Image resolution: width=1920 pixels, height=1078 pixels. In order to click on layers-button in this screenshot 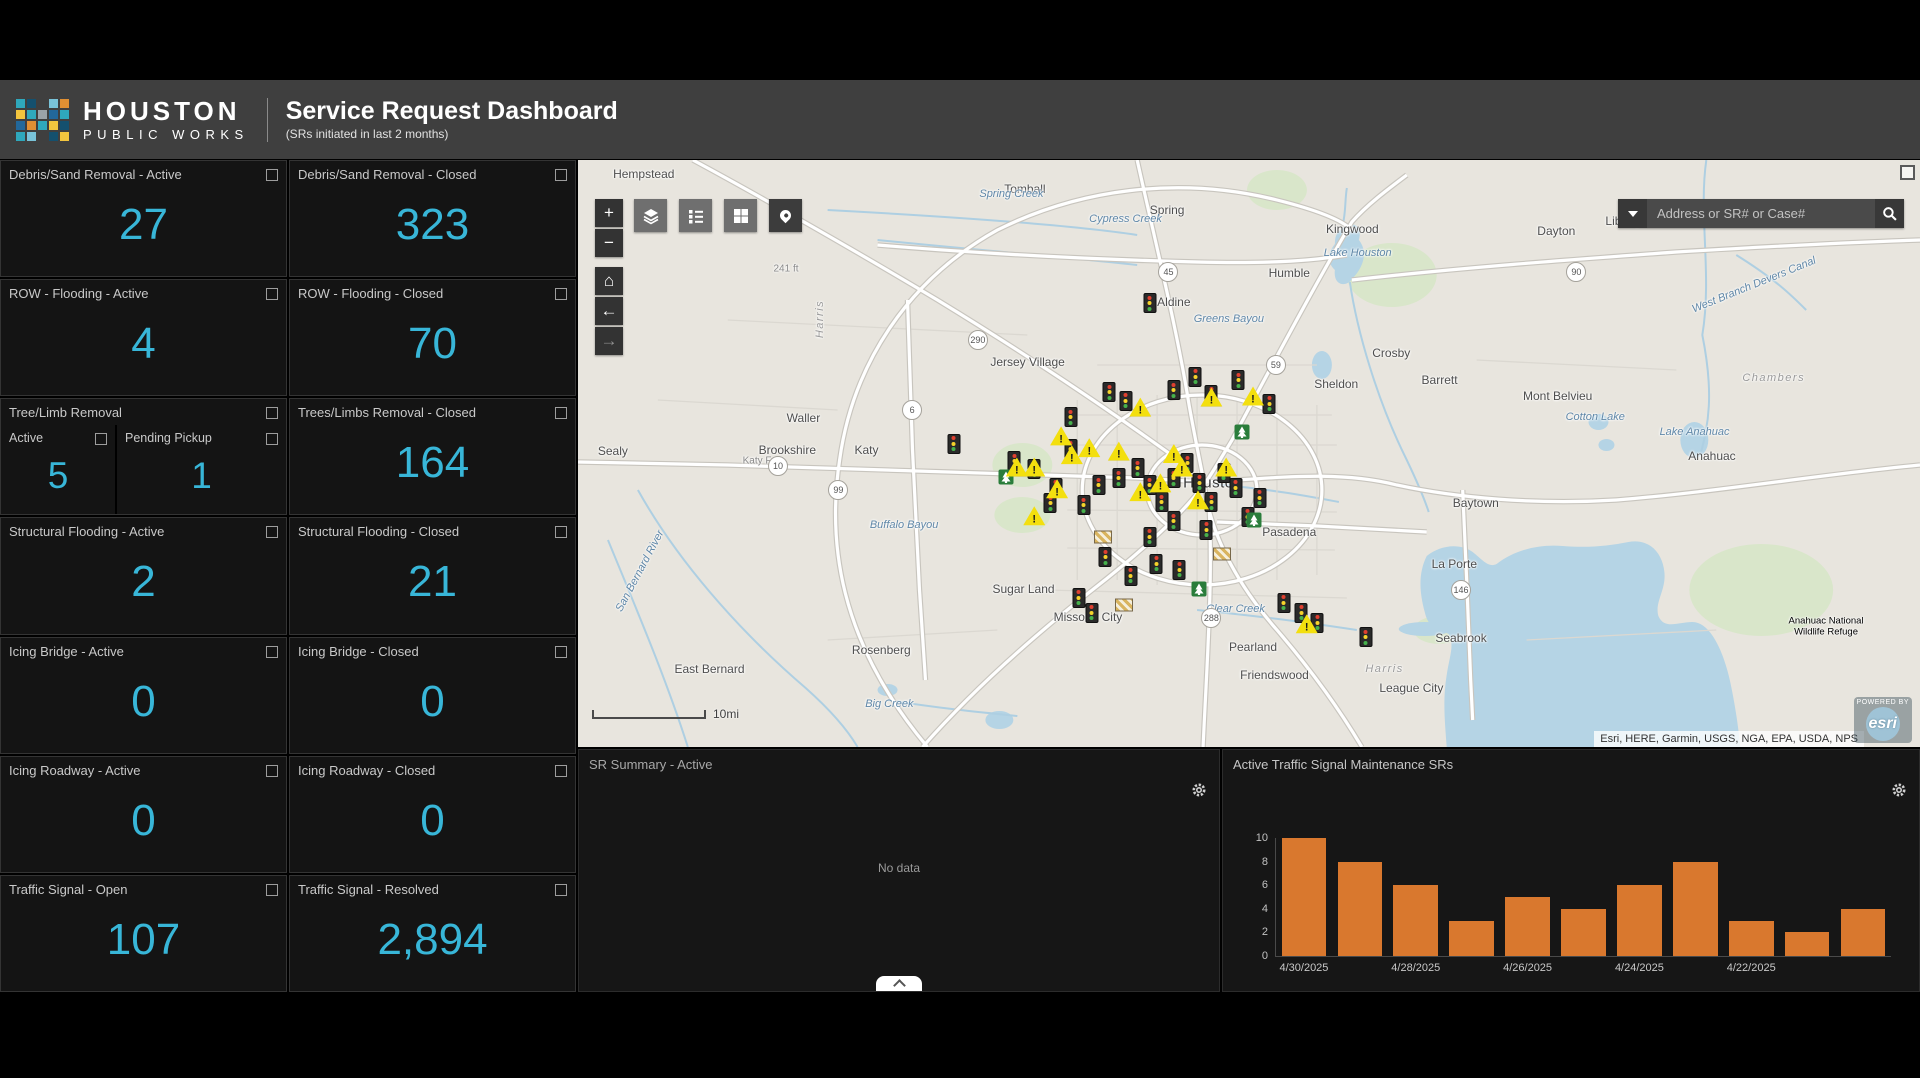, I will do `click(650, 215)`.